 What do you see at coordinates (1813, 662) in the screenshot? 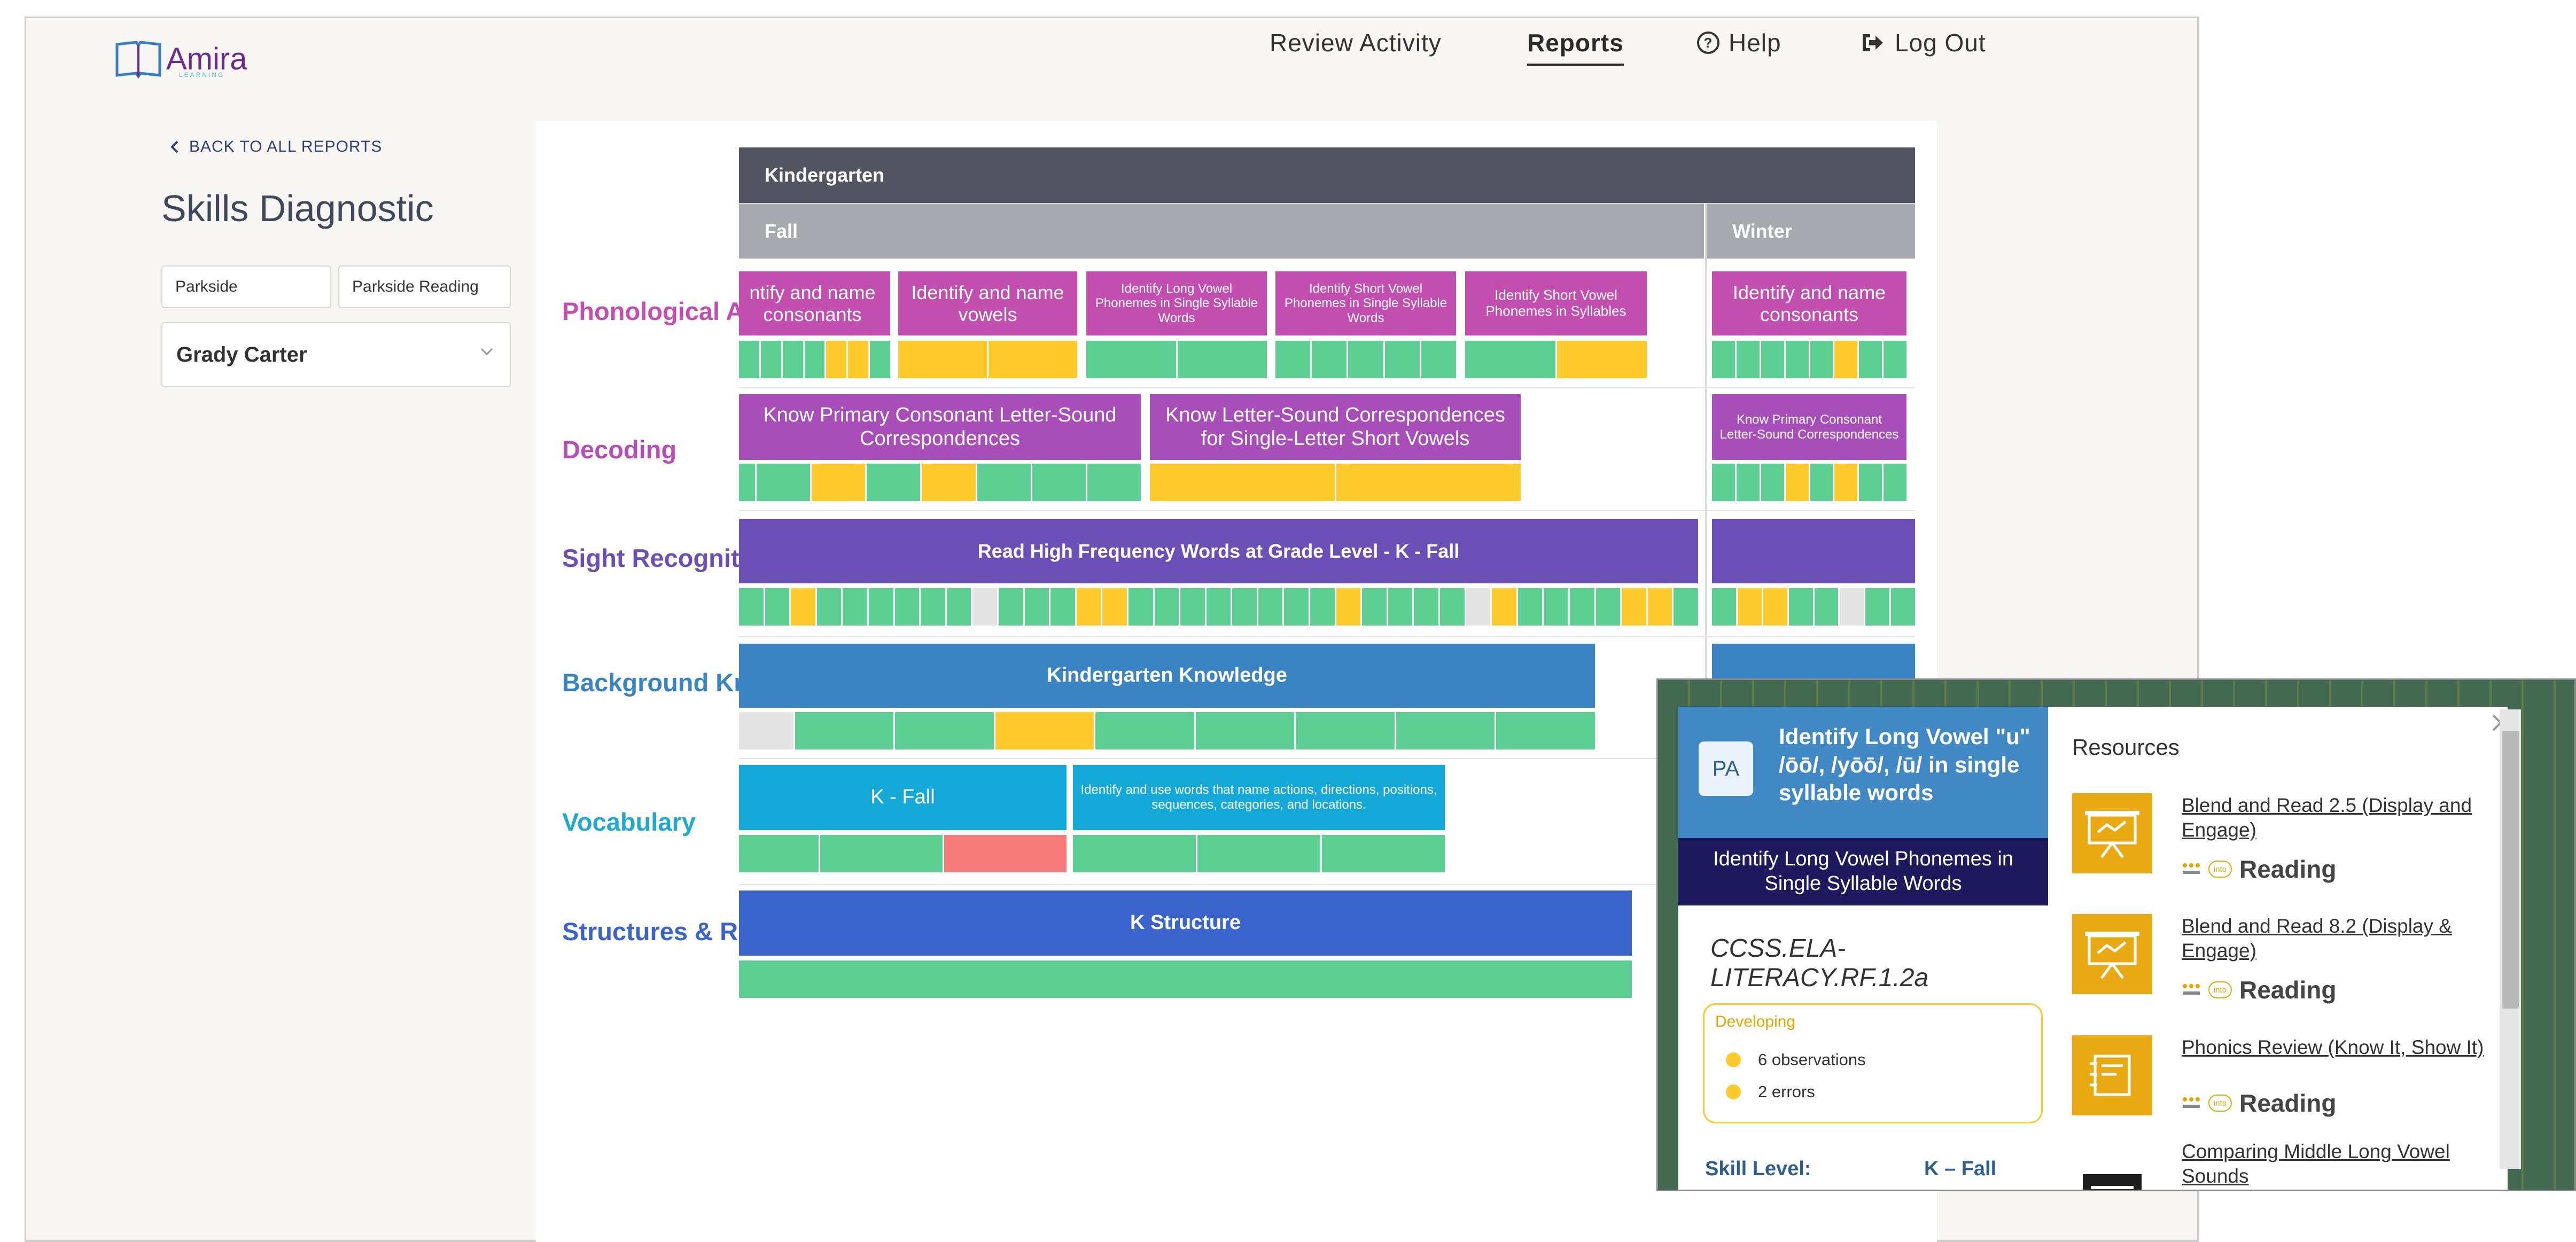
I see `skill-bg-winter` at bounding box center [1813, 662].